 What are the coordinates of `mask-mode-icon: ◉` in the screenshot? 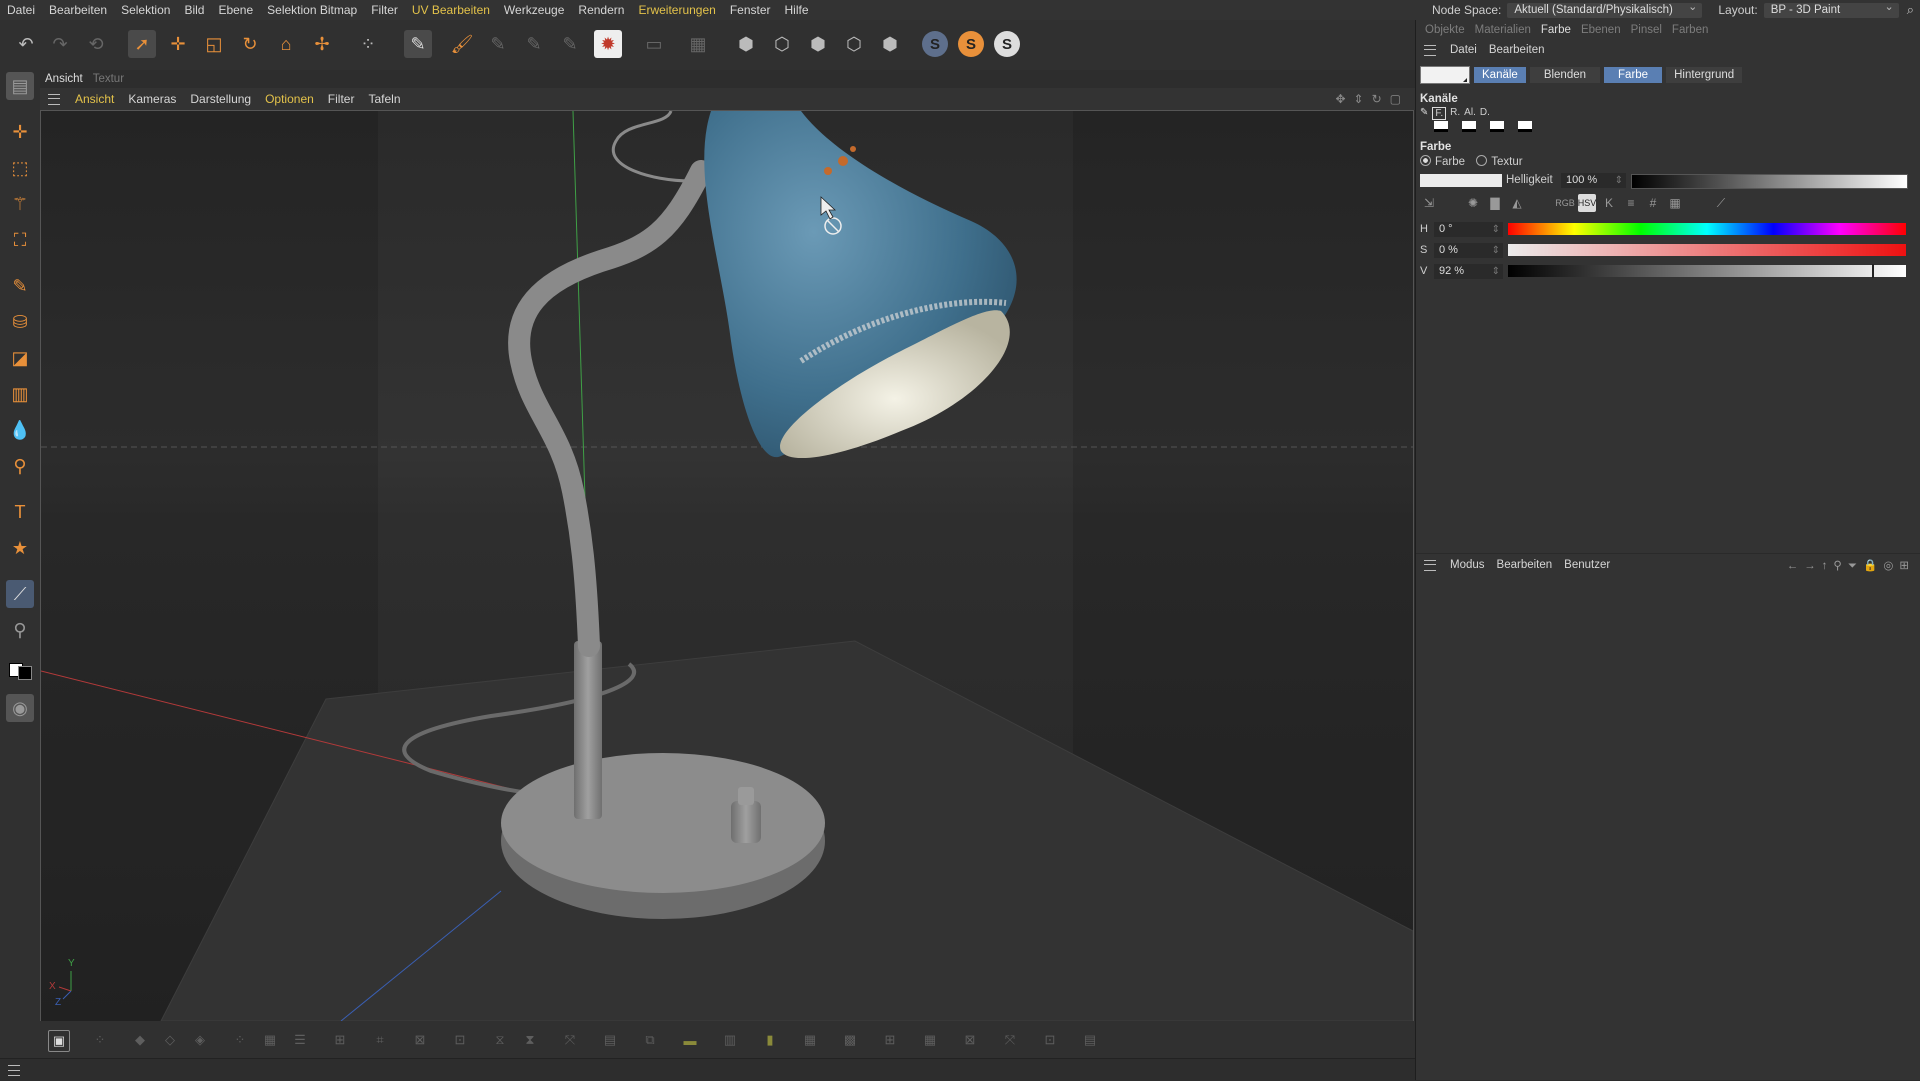 It's located at (20, 708).